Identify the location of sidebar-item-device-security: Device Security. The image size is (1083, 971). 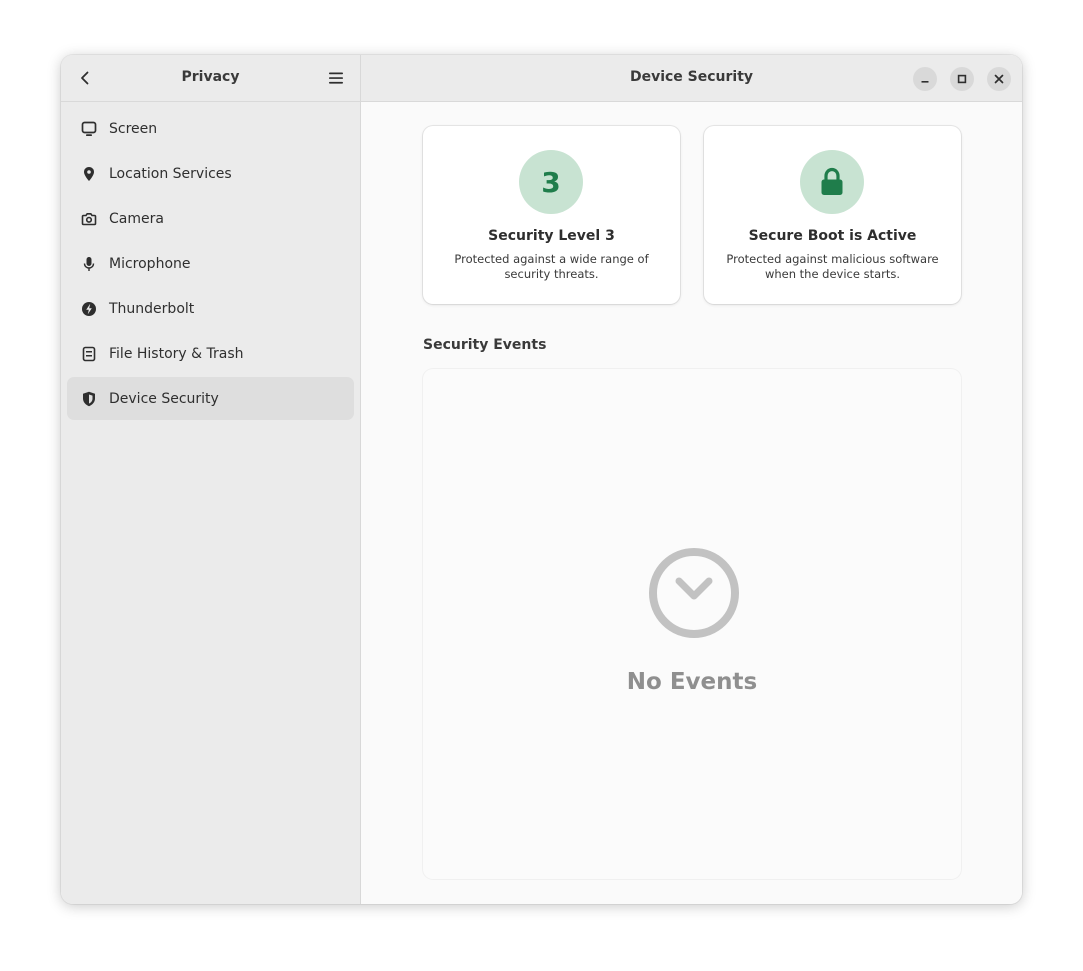
(210, 398).